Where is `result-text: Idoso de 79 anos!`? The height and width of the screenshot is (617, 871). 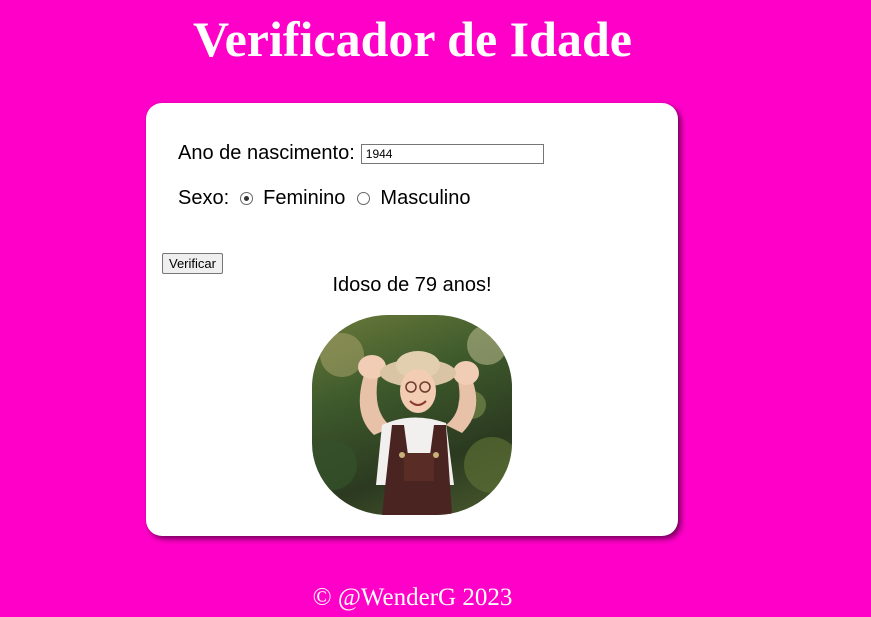 result-text: Idoso de 79 anos! is located at coordinates (412, 285).